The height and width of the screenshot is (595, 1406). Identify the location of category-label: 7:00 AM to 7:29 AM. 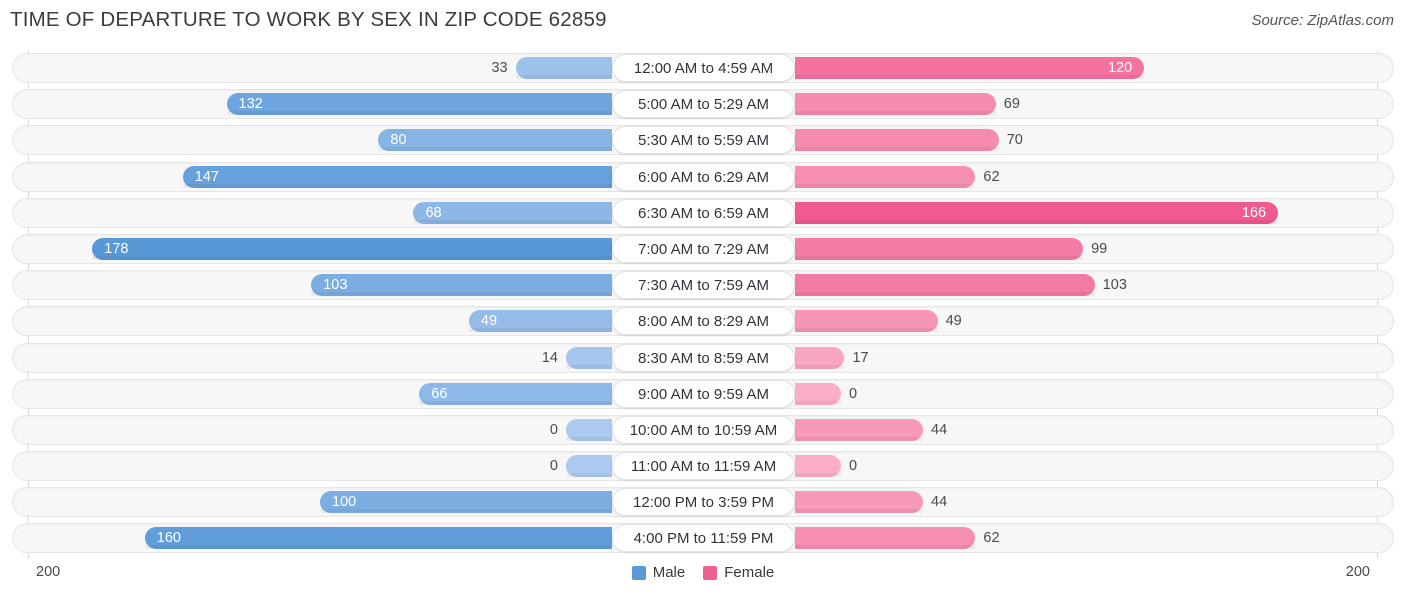
(703, 248).